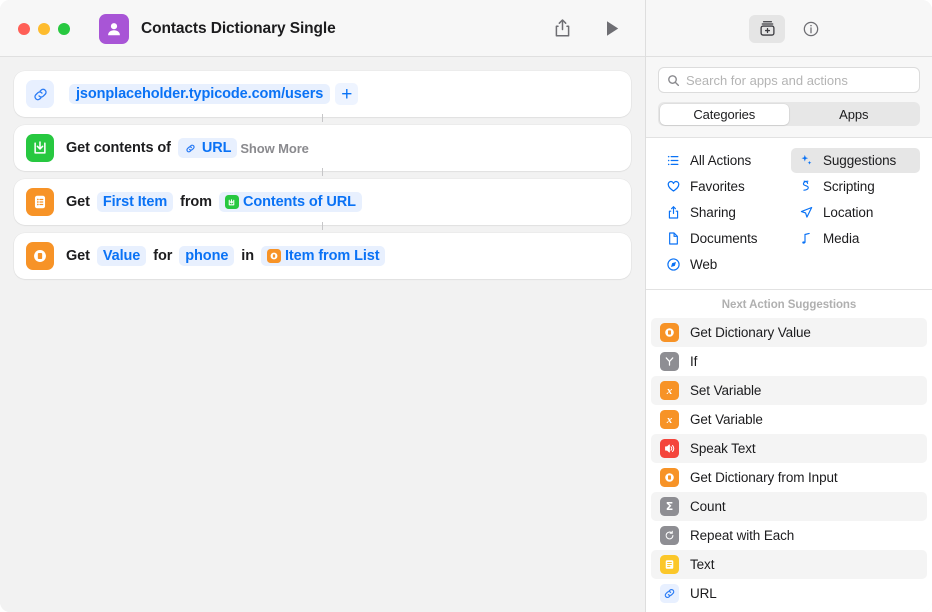  What do you see at coordinates (273, 256) in the screenshot?
I see `orange-dict-glyph-icon` at bounding box center [273, 256].